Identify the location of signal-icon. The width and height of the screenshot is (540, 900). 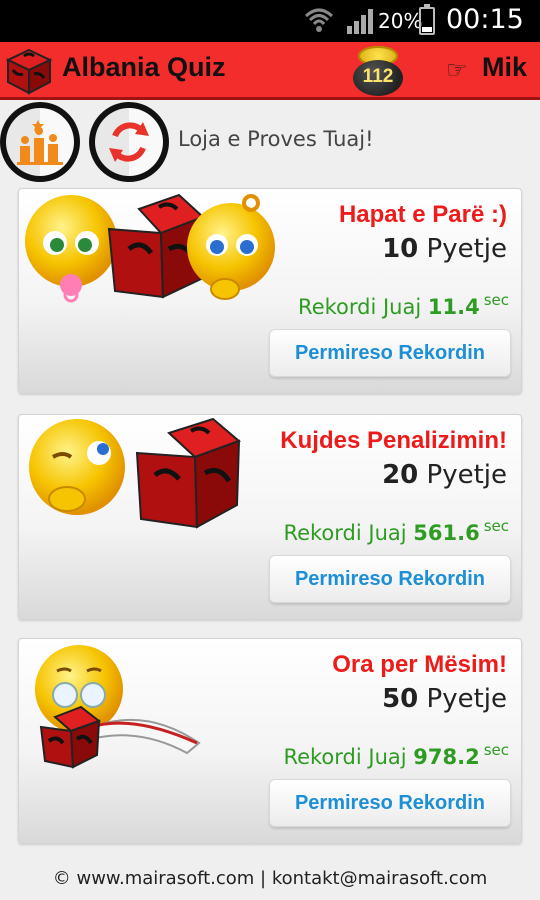
(360, 21).